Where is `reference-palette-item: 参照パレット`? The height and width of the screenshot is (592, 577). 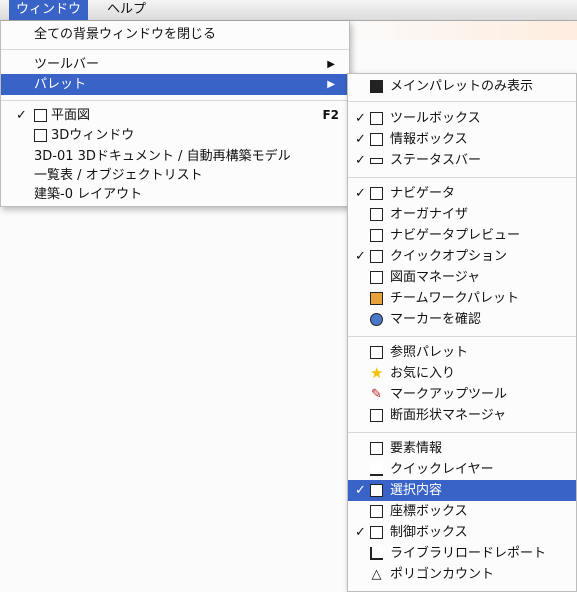 reference-palette-item: 参照パレット is located at coordinates (462, 352).